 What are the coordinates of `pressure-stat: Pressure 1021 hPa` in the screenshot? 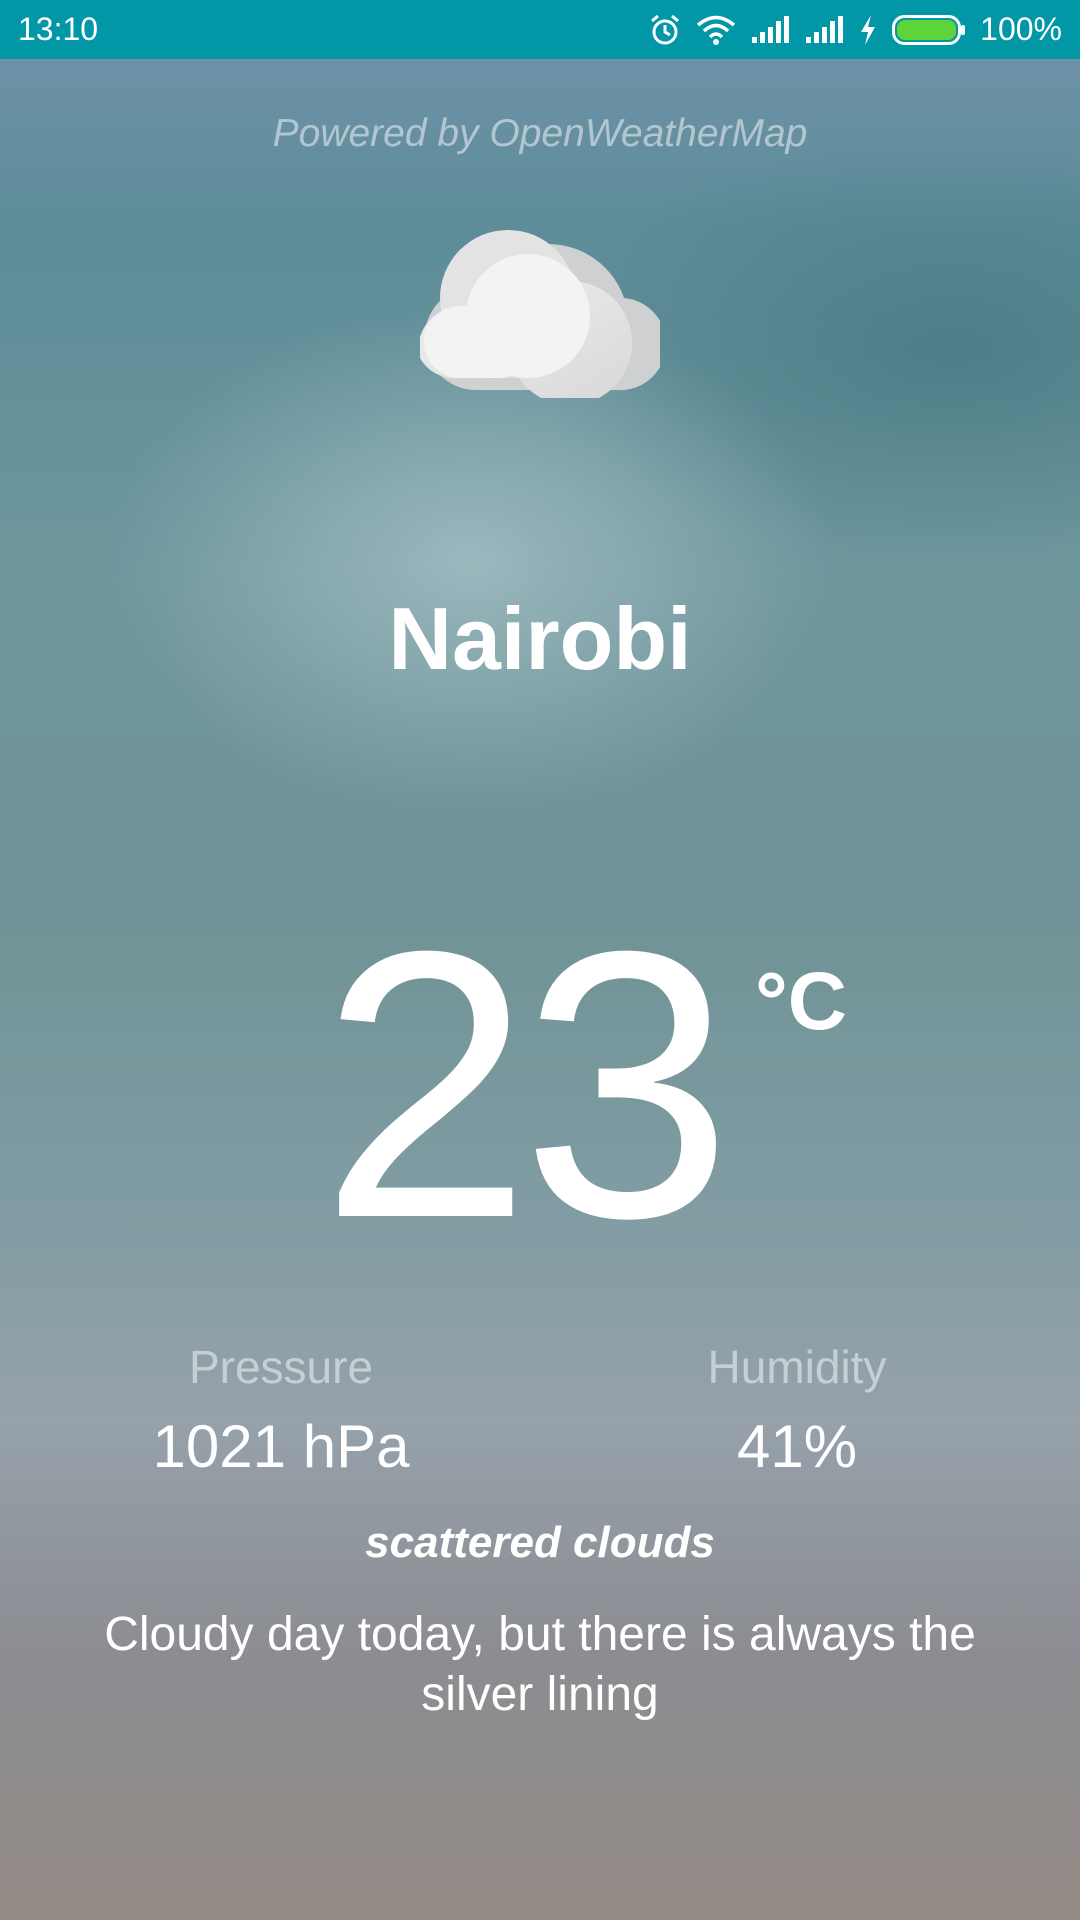 It's located at (281, 1410).